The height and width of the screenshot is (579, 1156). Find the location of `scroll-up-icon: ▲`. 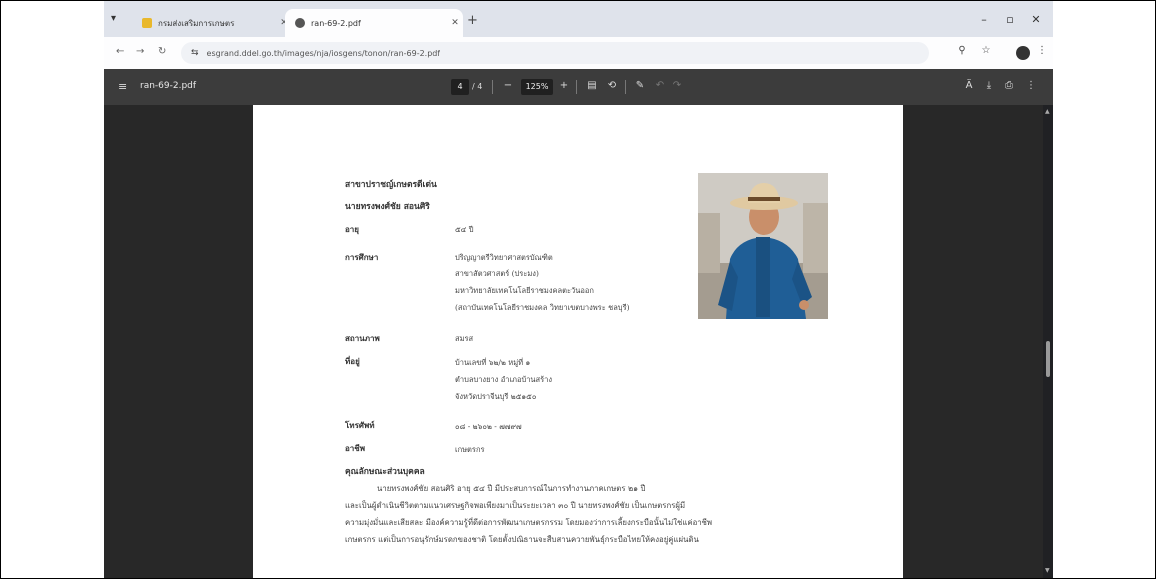

scroll-up-icon: ▲ is located at coordinates (1047, 111).